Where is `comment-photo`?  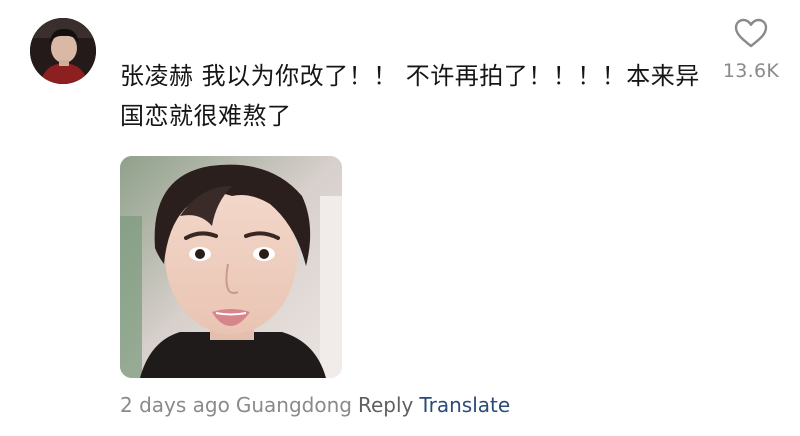 comment-photo is located at coordinates (231, 267).